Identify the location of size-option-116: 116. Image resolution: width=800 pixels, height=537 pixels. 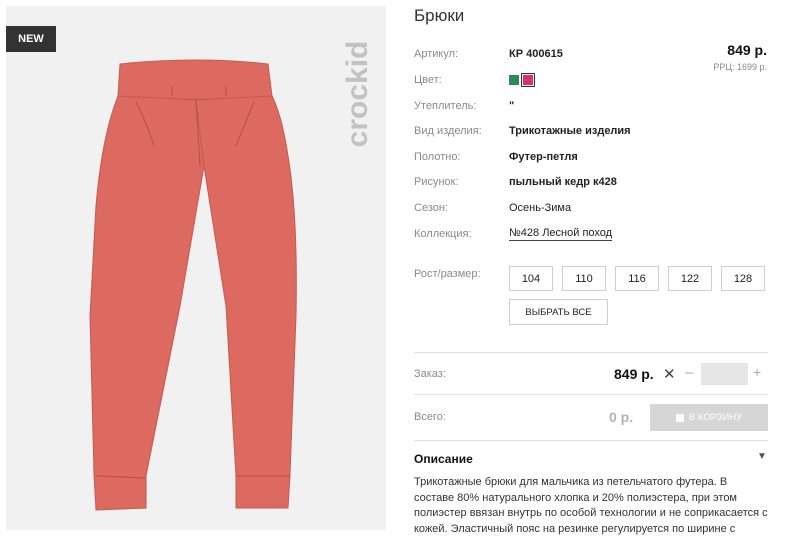
(637, 278).